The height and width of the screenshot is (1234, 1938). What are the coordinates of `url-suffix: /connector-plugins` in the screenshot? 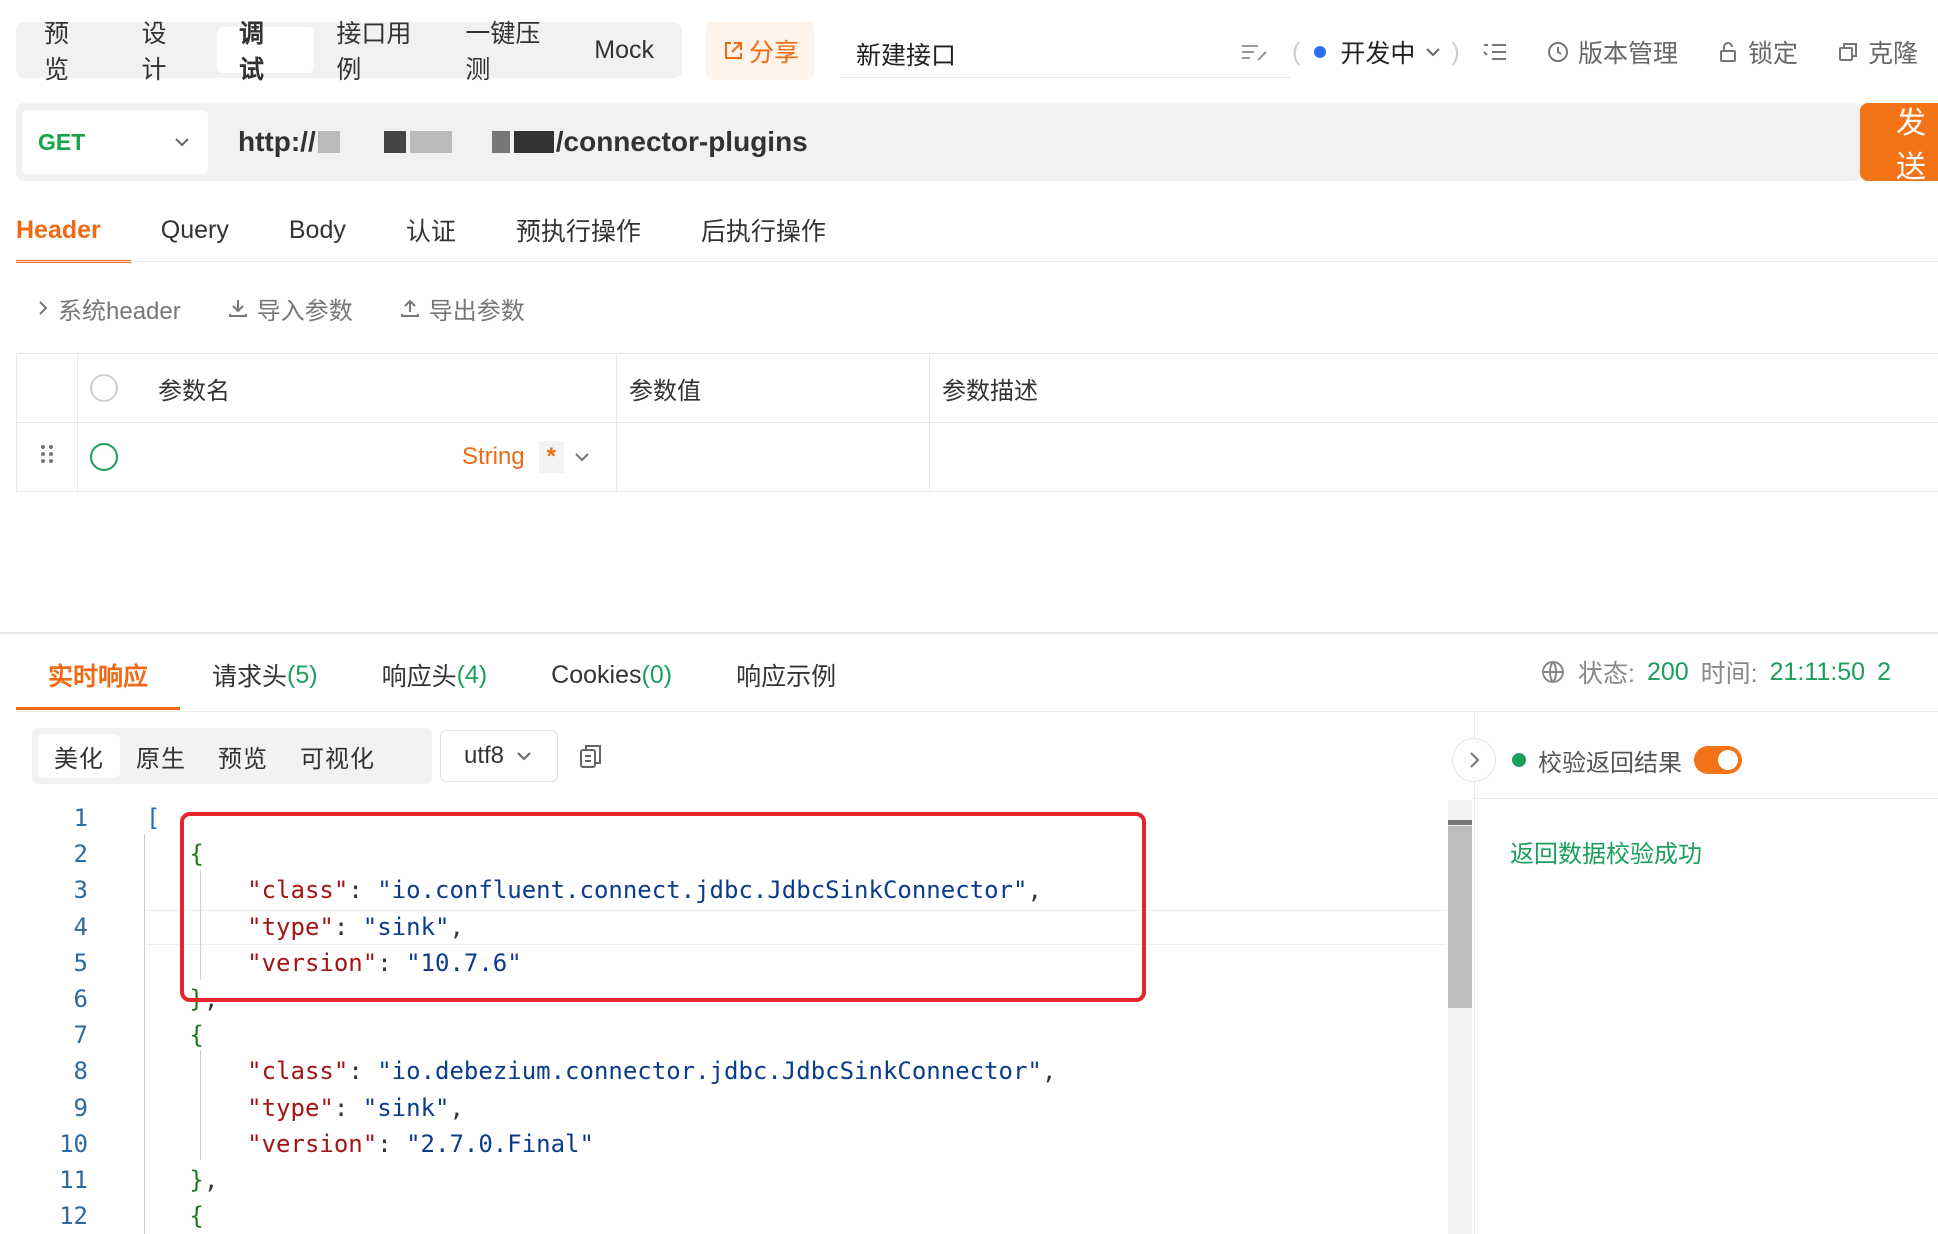 It's located at (681, 141).